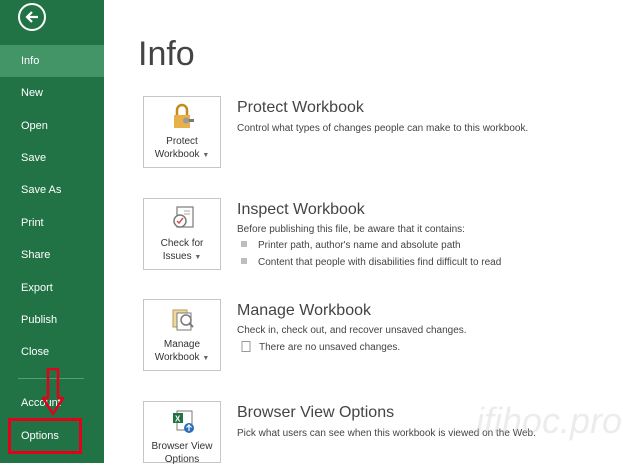 Image resolution: width=623 pixels, height=466 pixels. I want to click on manage-tile-label-1: Manage, so click(182, 344).